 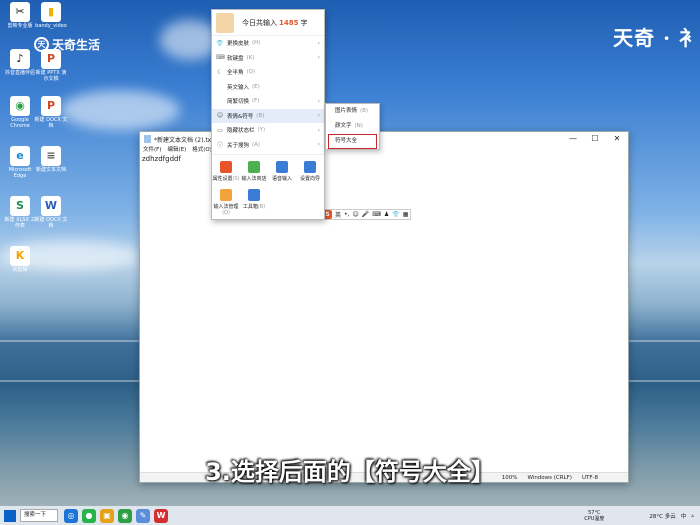 I want to click on system-tray: 57°C CPU温度 28°C 多云 中 ▵, so click(x=639, y=515).